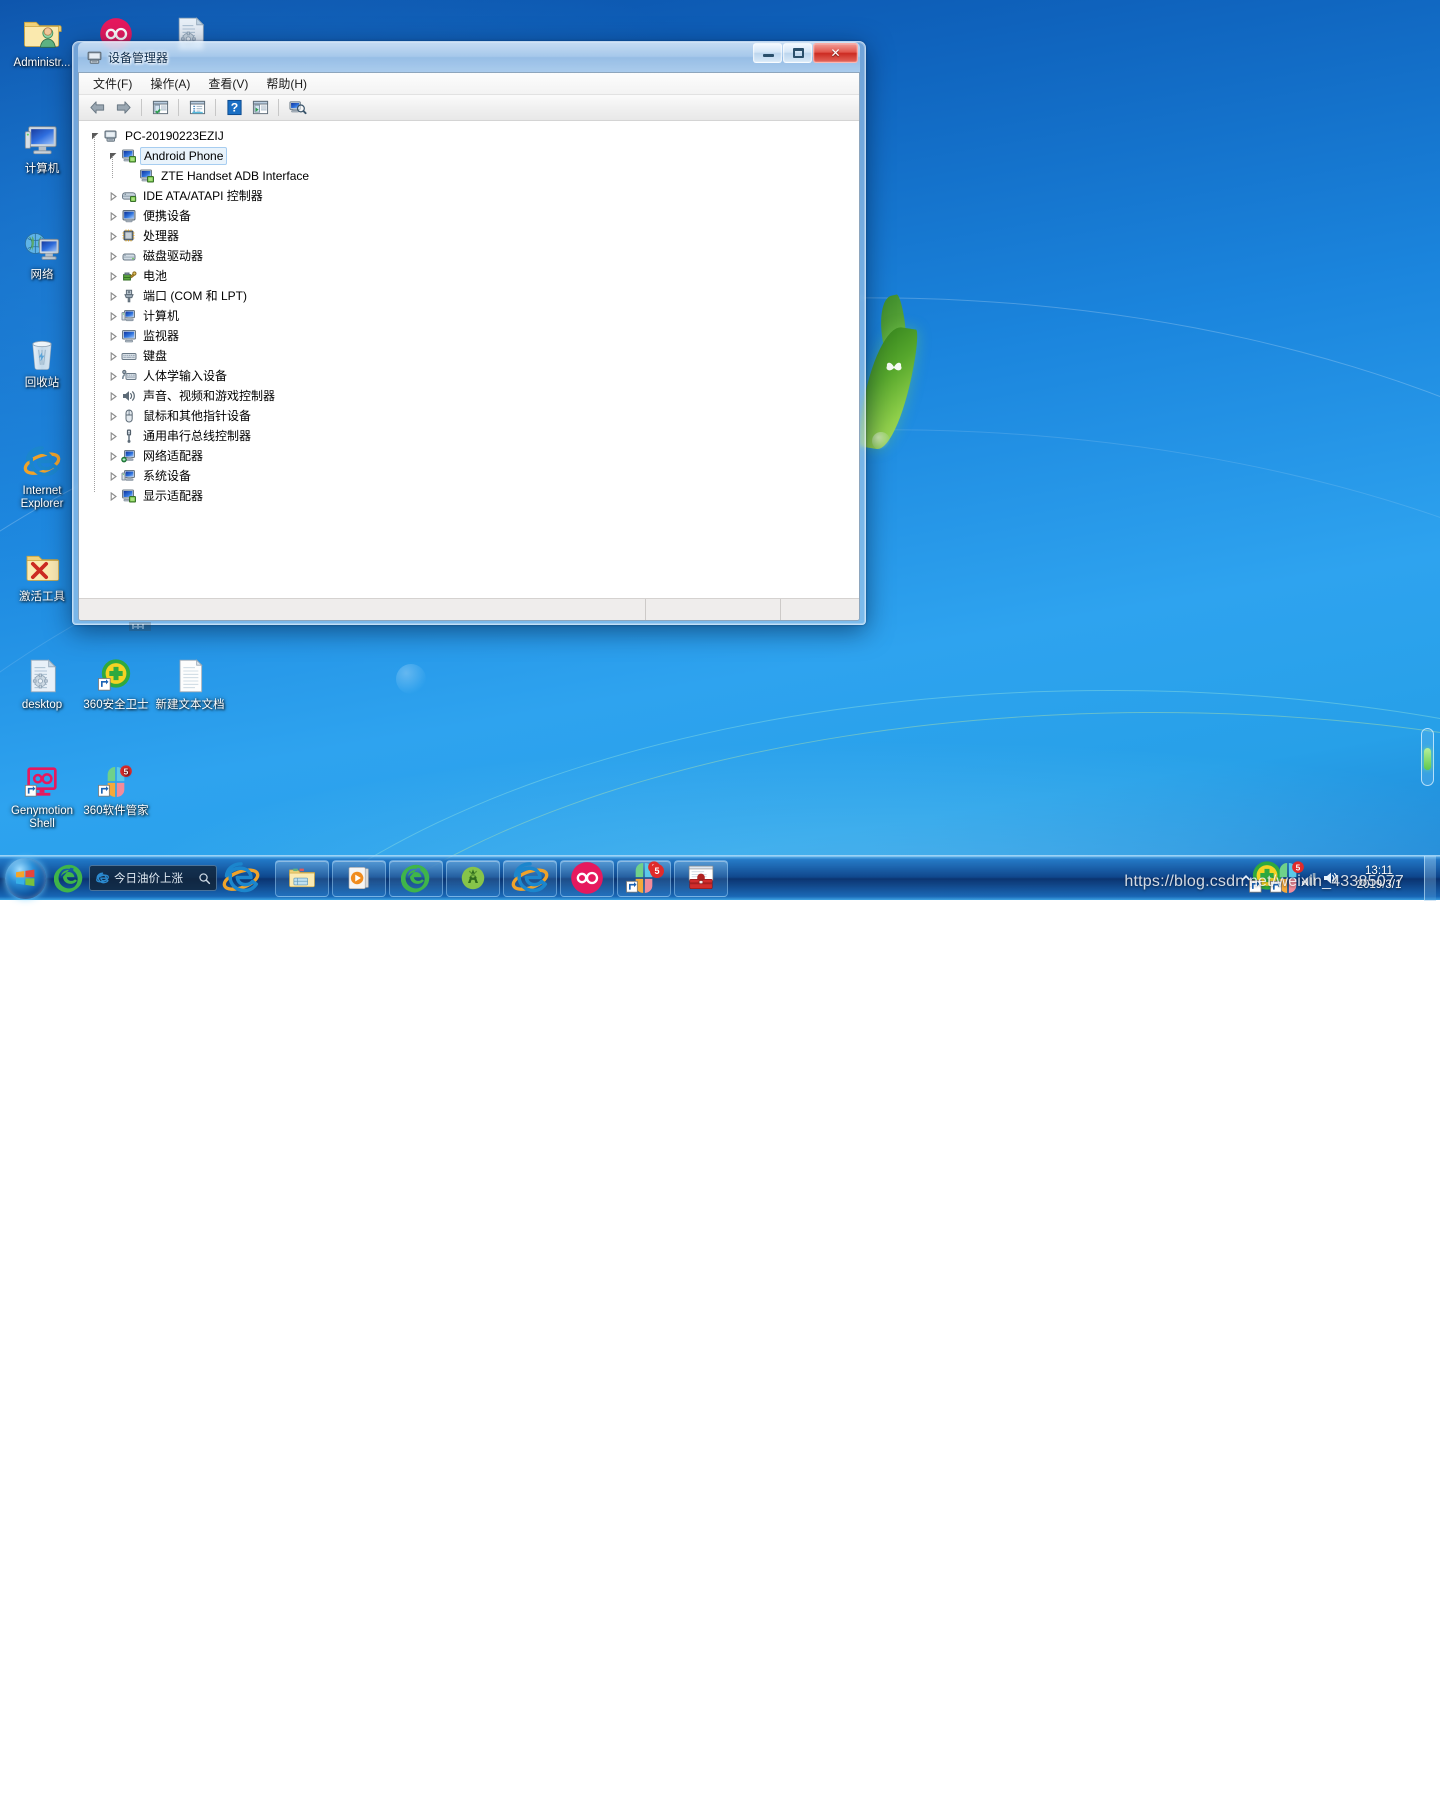 This screenshot has height=1800, width=1440. What do you see at coordinates (767, 53) in the screenshot?
I see `minimize-button` at bounding box center [767, 53].